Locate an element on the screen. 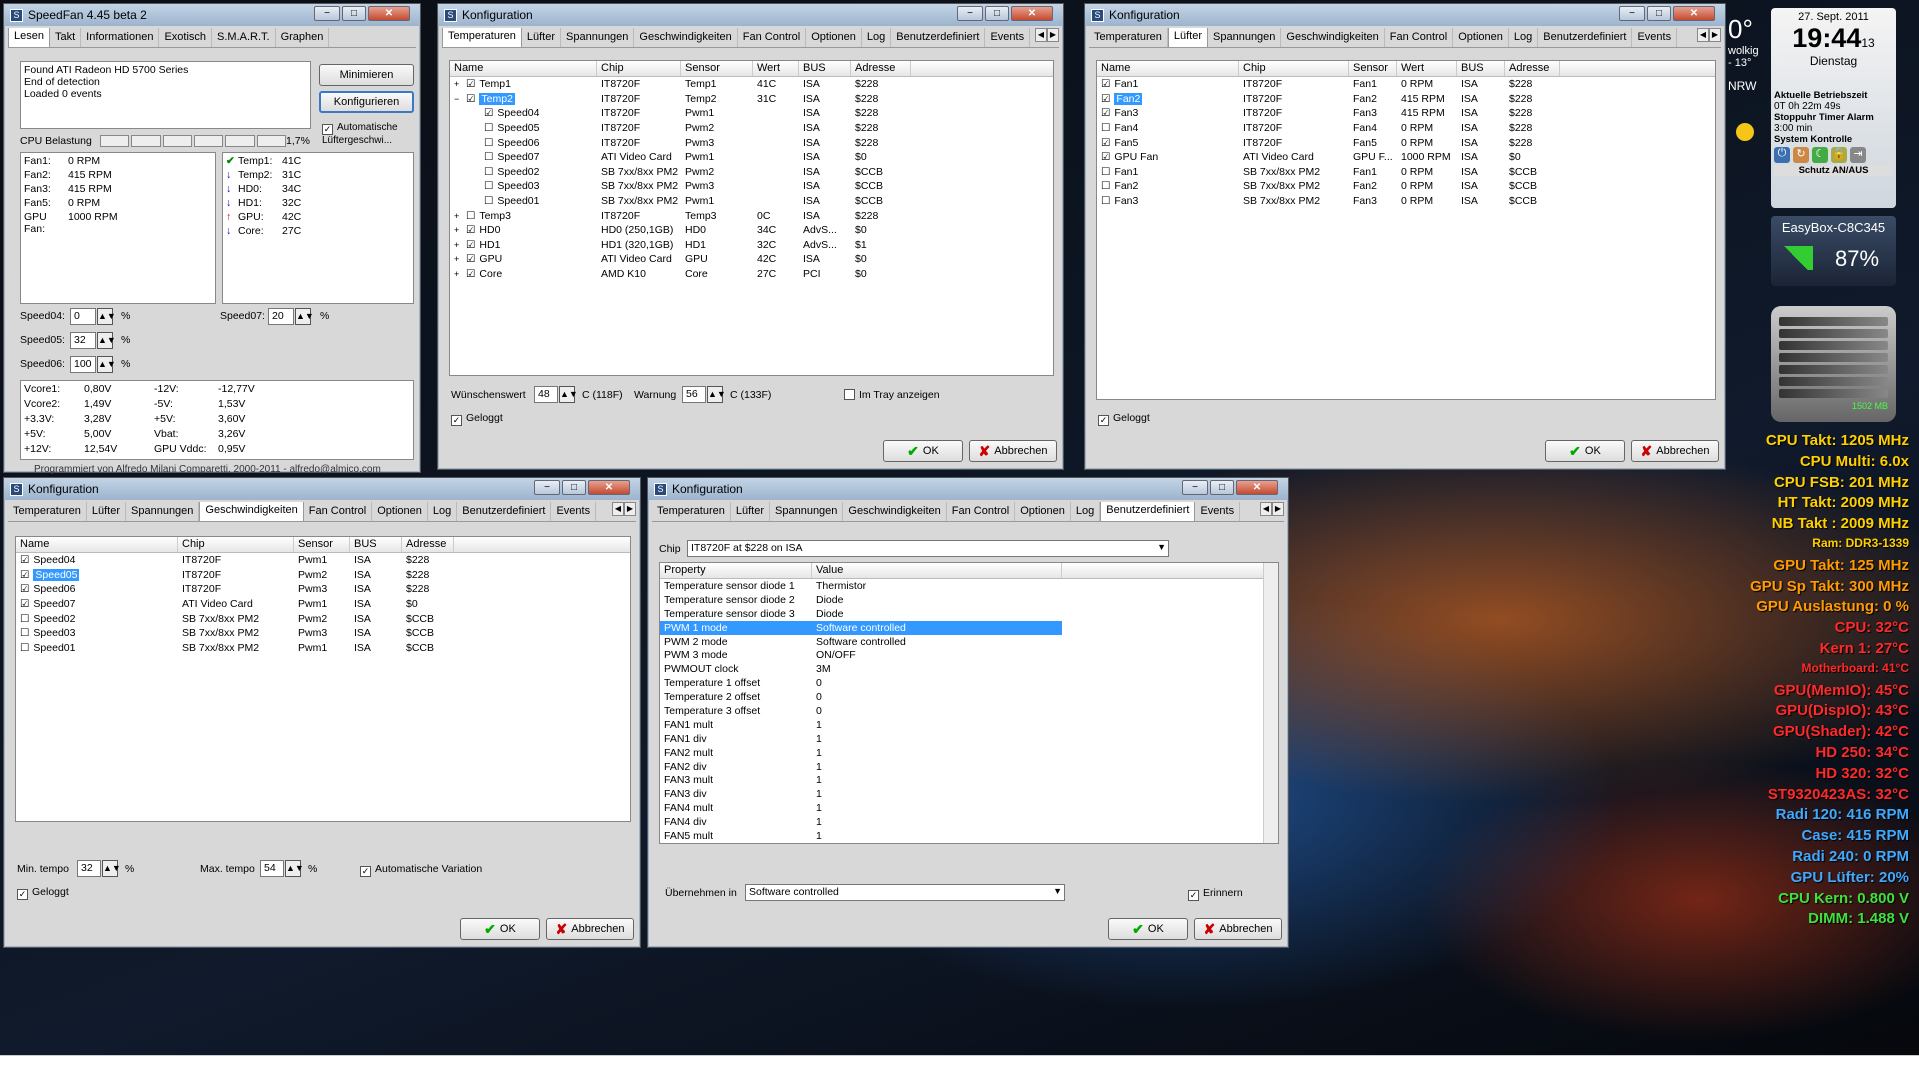 The image size is (1919, 1079). table-row: + ☑ HD1 HD1 (320,1GB) HD1 32C AdvS... $1 is located at coordinates (751, 245).